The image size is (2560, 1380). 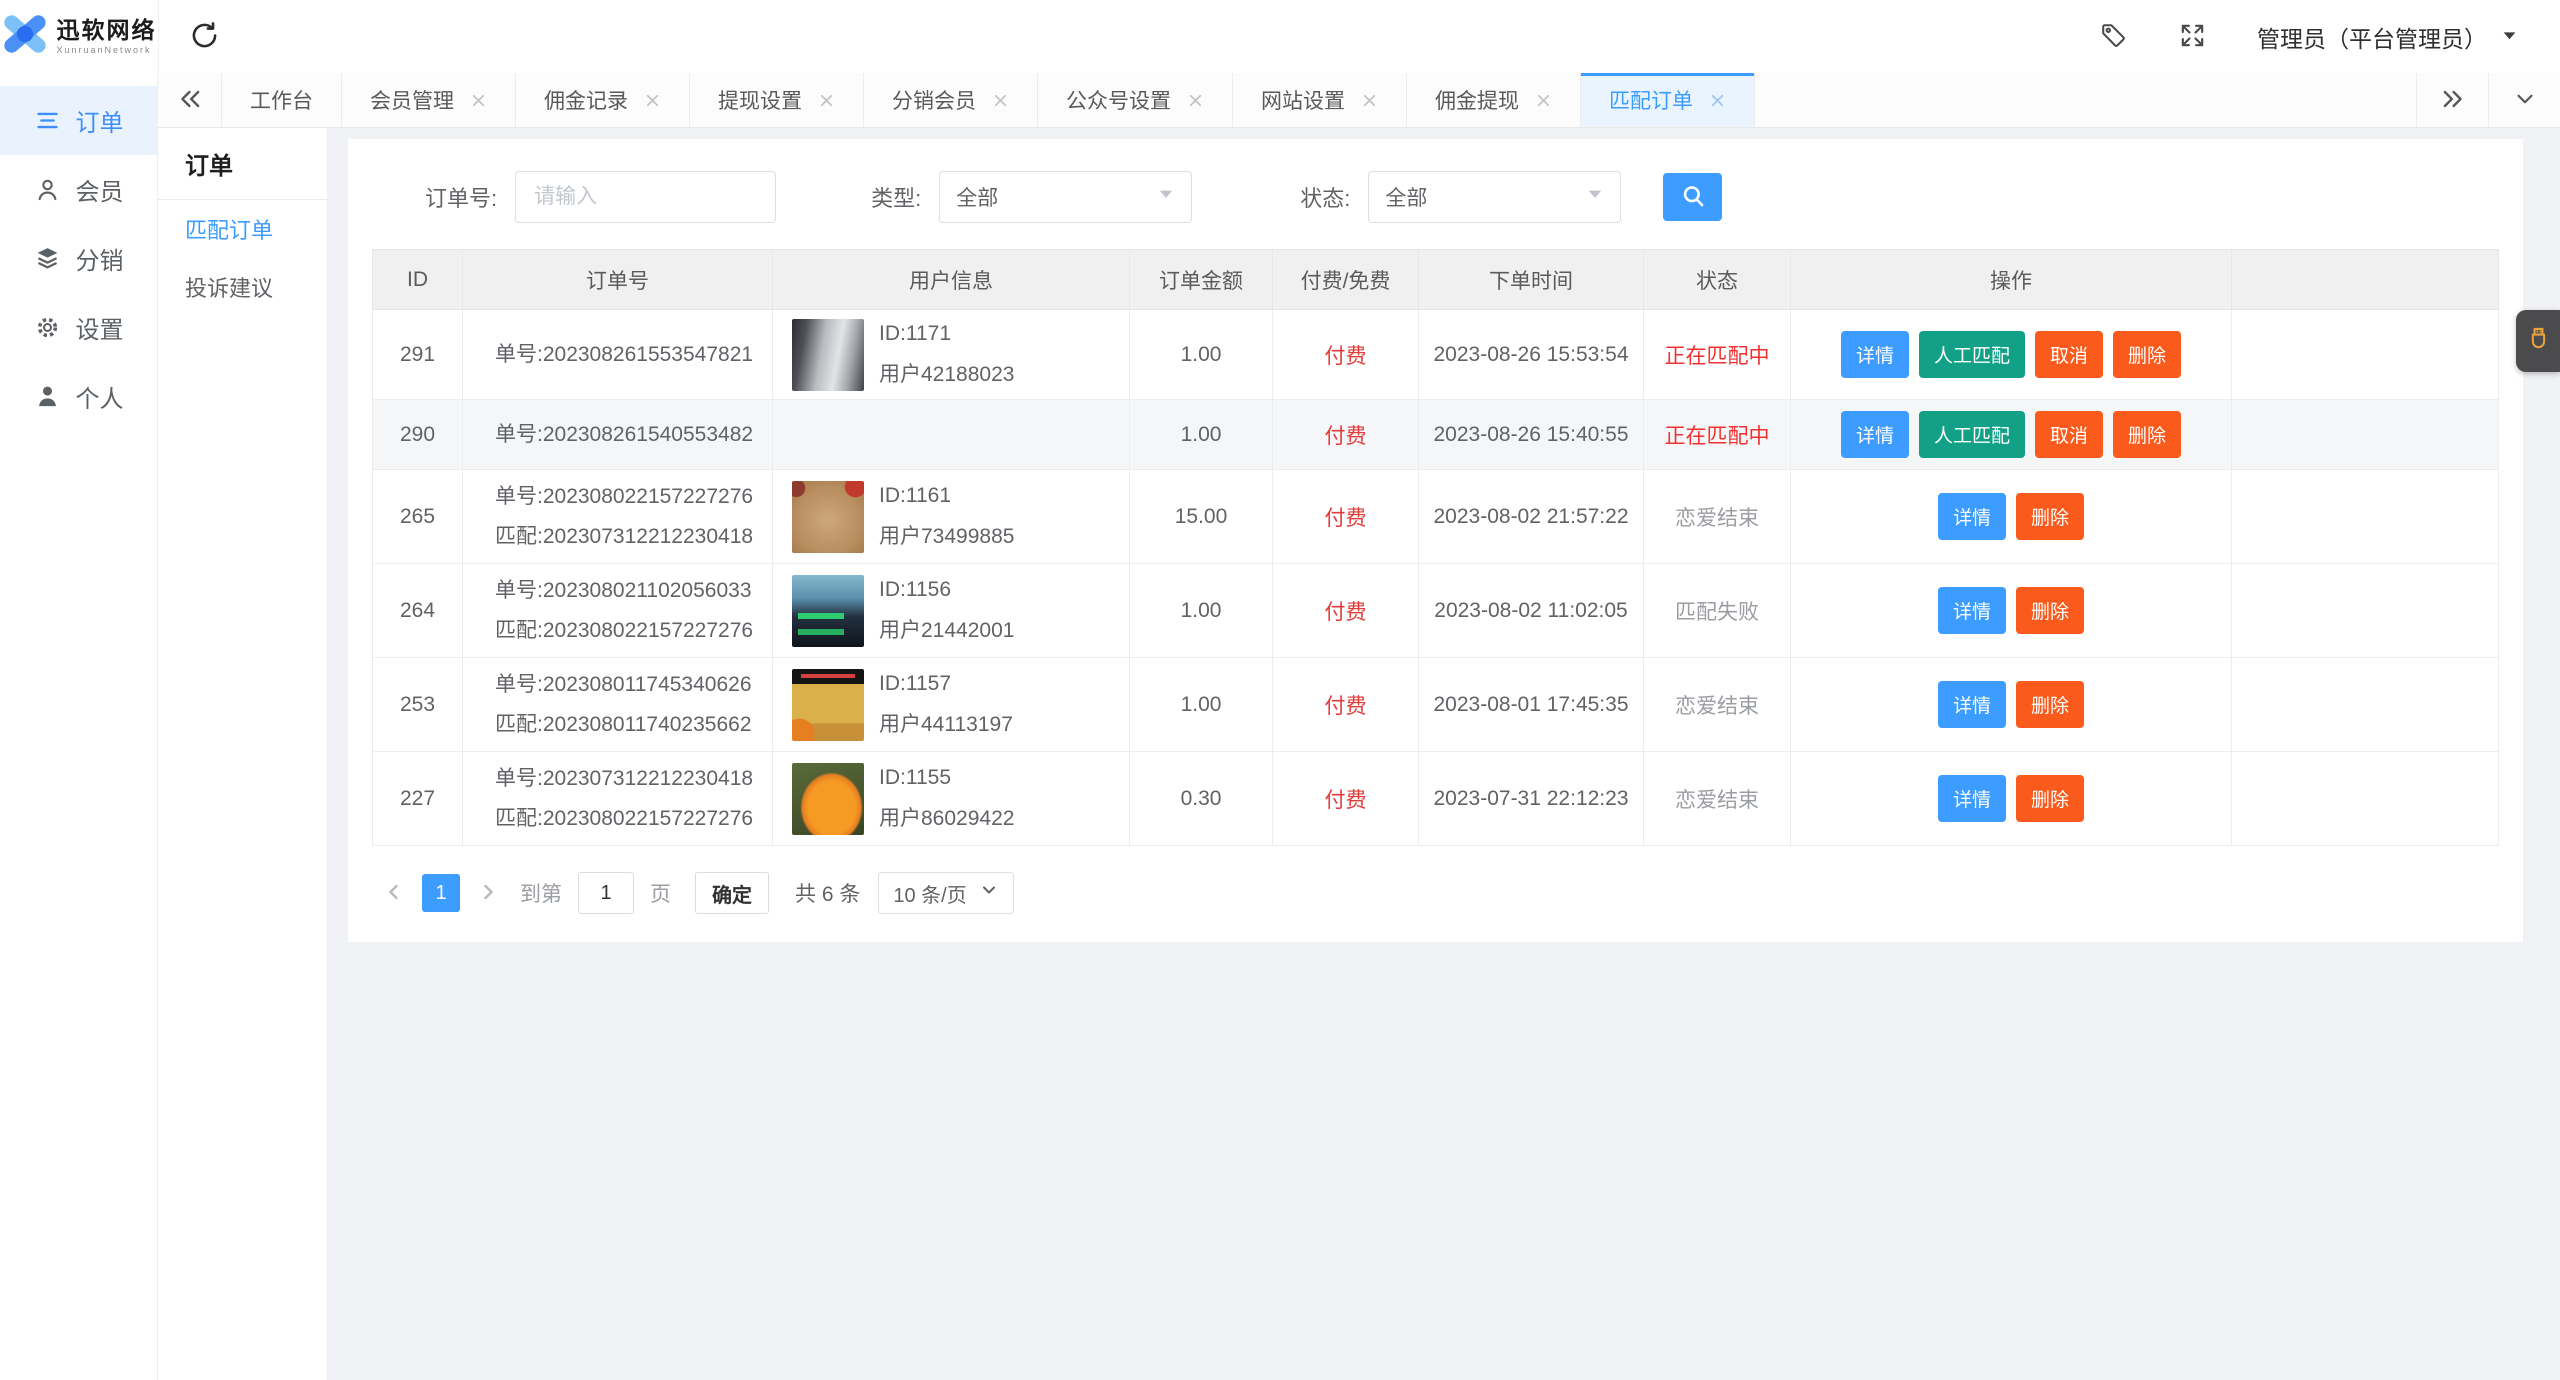 What do you see at coordinates (1717, 516) in the screenshot?
I see `status-badge: 恋爱结束` at bounding box center [1717, 516].